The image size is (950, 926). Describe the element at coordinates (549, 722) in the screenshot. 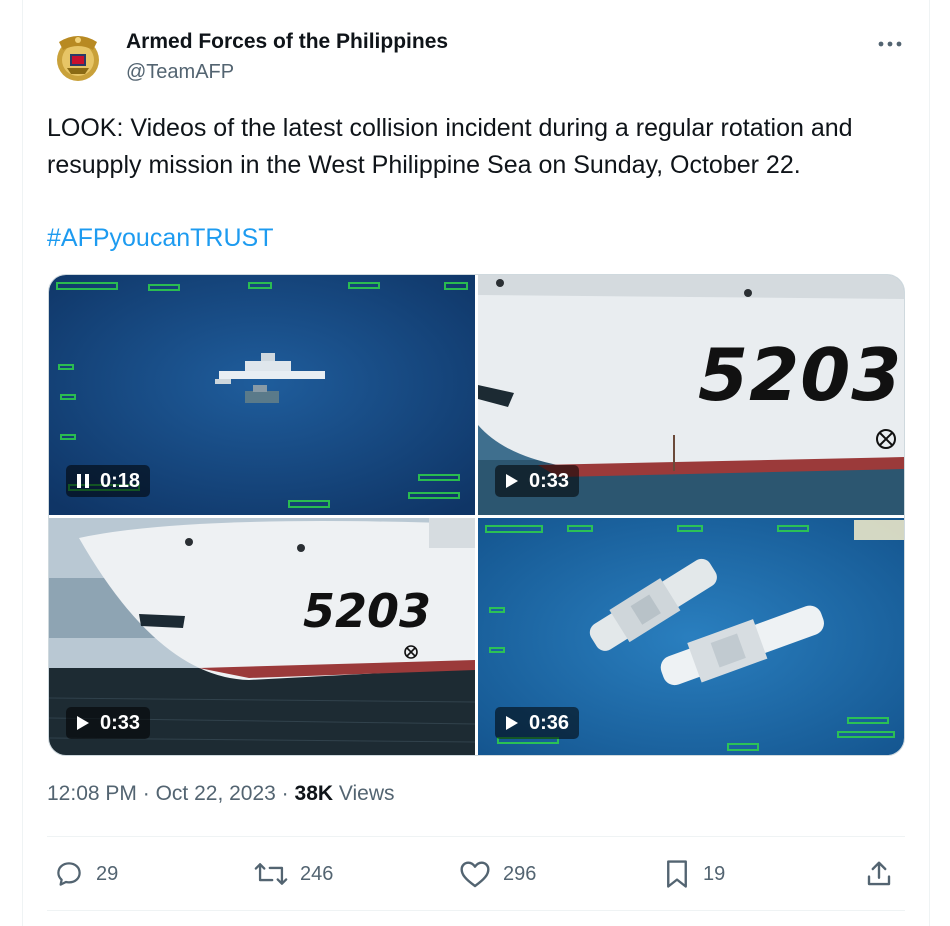

I see `video-duration: 0:36` at that location.